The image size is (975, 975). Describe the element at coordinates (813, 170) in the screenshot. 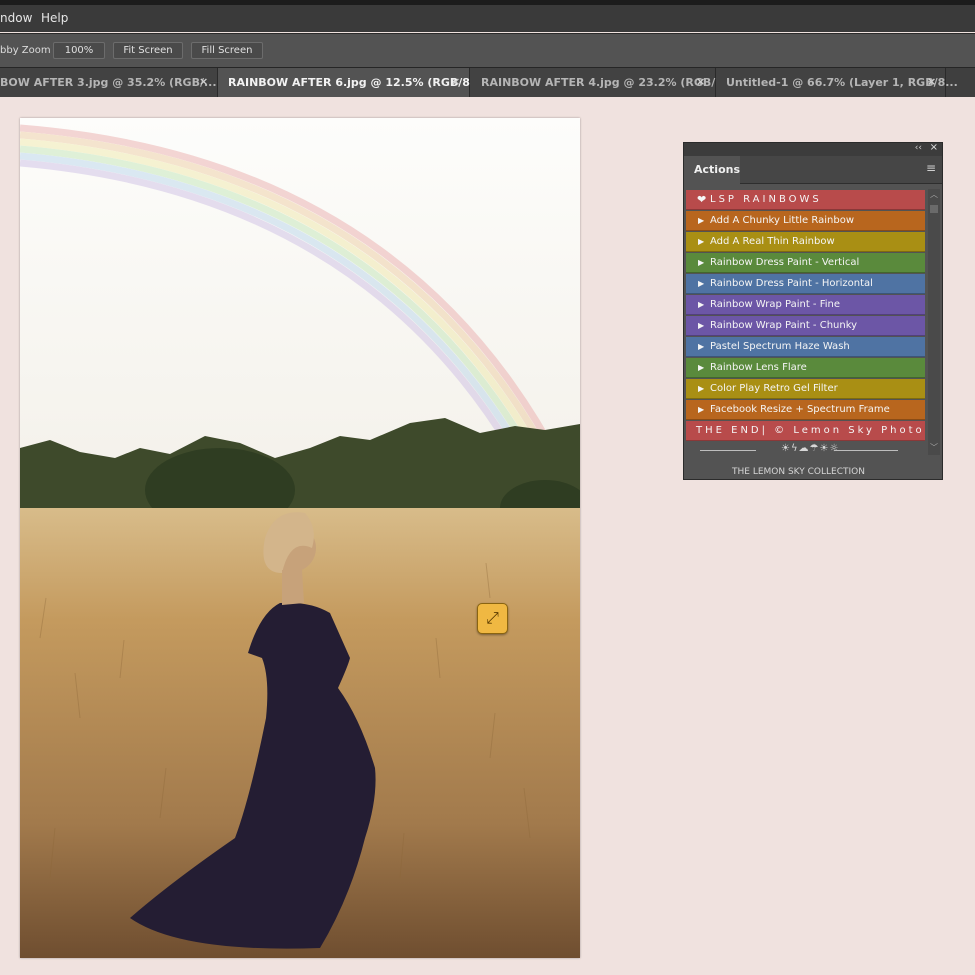

I see `panel-tab-strip: Actions ≡` at that location.